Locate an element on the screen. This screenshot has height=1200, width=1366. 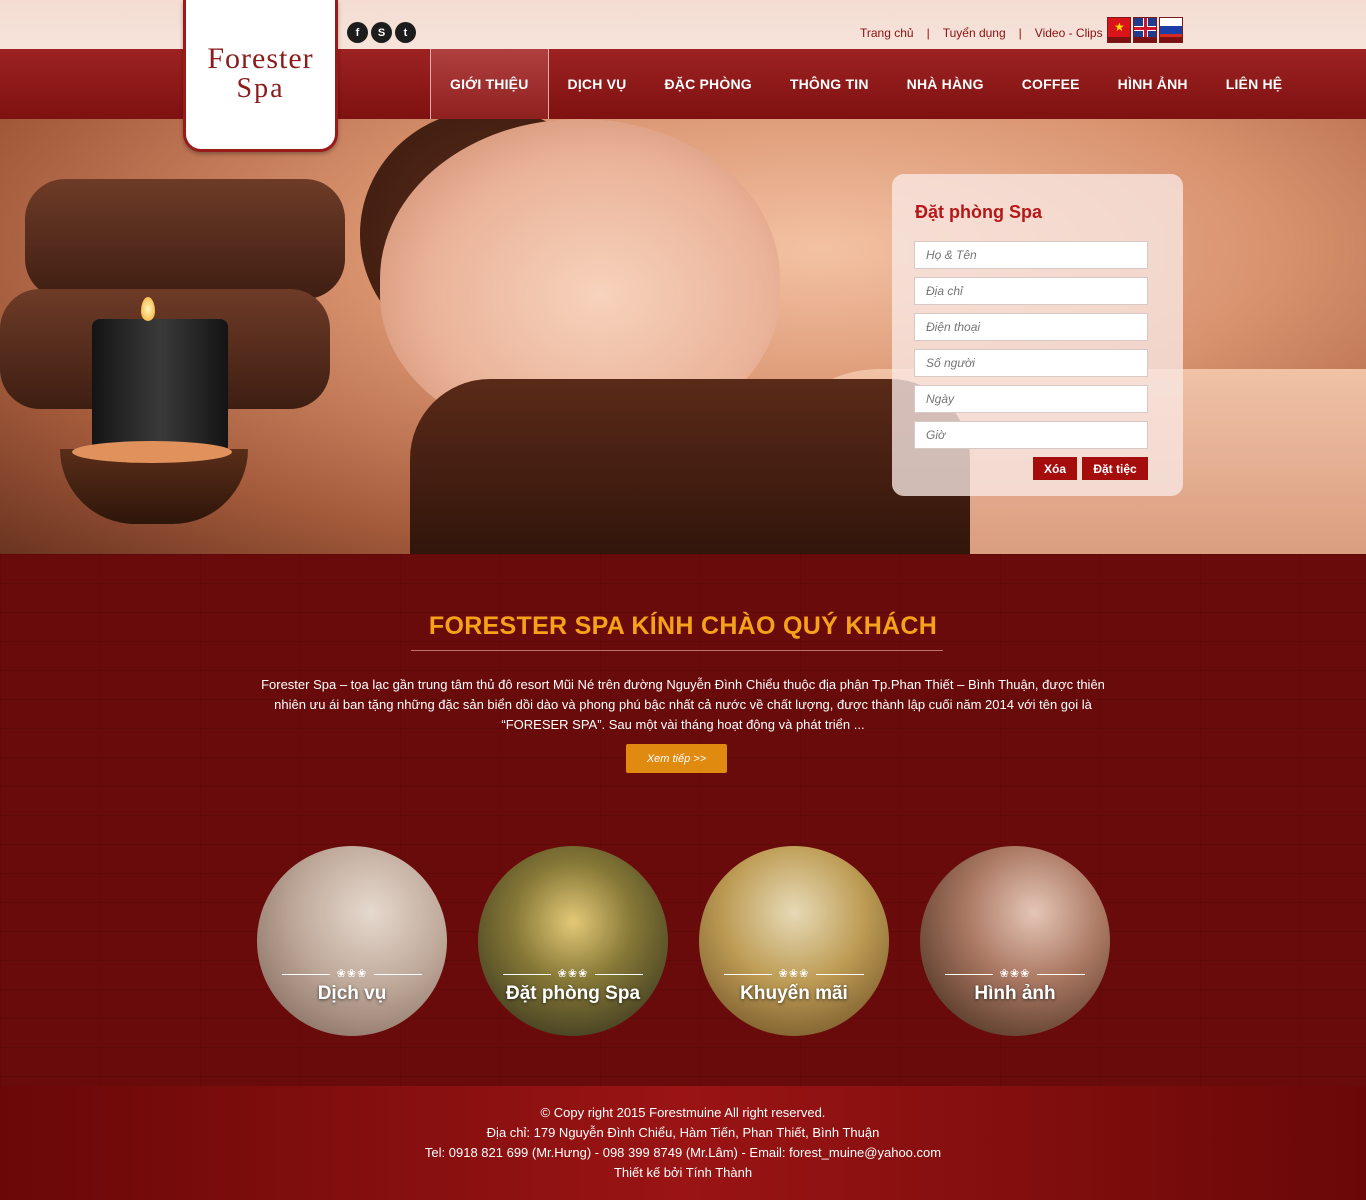
feature-label: Hình ảnh is located at coordinates (1015, 993).